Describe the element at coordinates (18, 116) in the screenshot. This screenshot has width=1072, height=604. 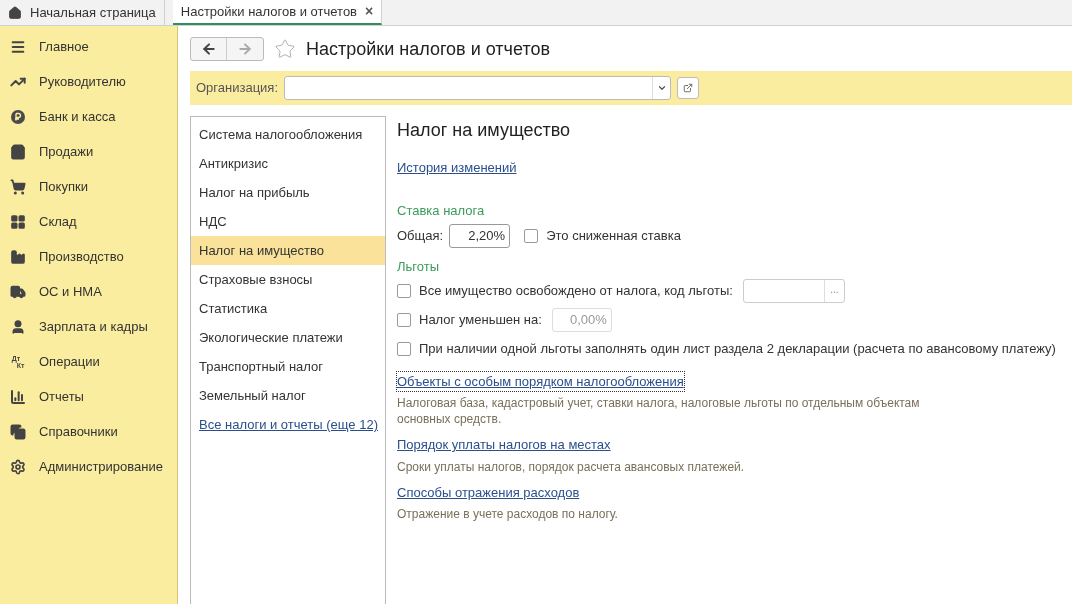
I see `ruble-icon` at that location.